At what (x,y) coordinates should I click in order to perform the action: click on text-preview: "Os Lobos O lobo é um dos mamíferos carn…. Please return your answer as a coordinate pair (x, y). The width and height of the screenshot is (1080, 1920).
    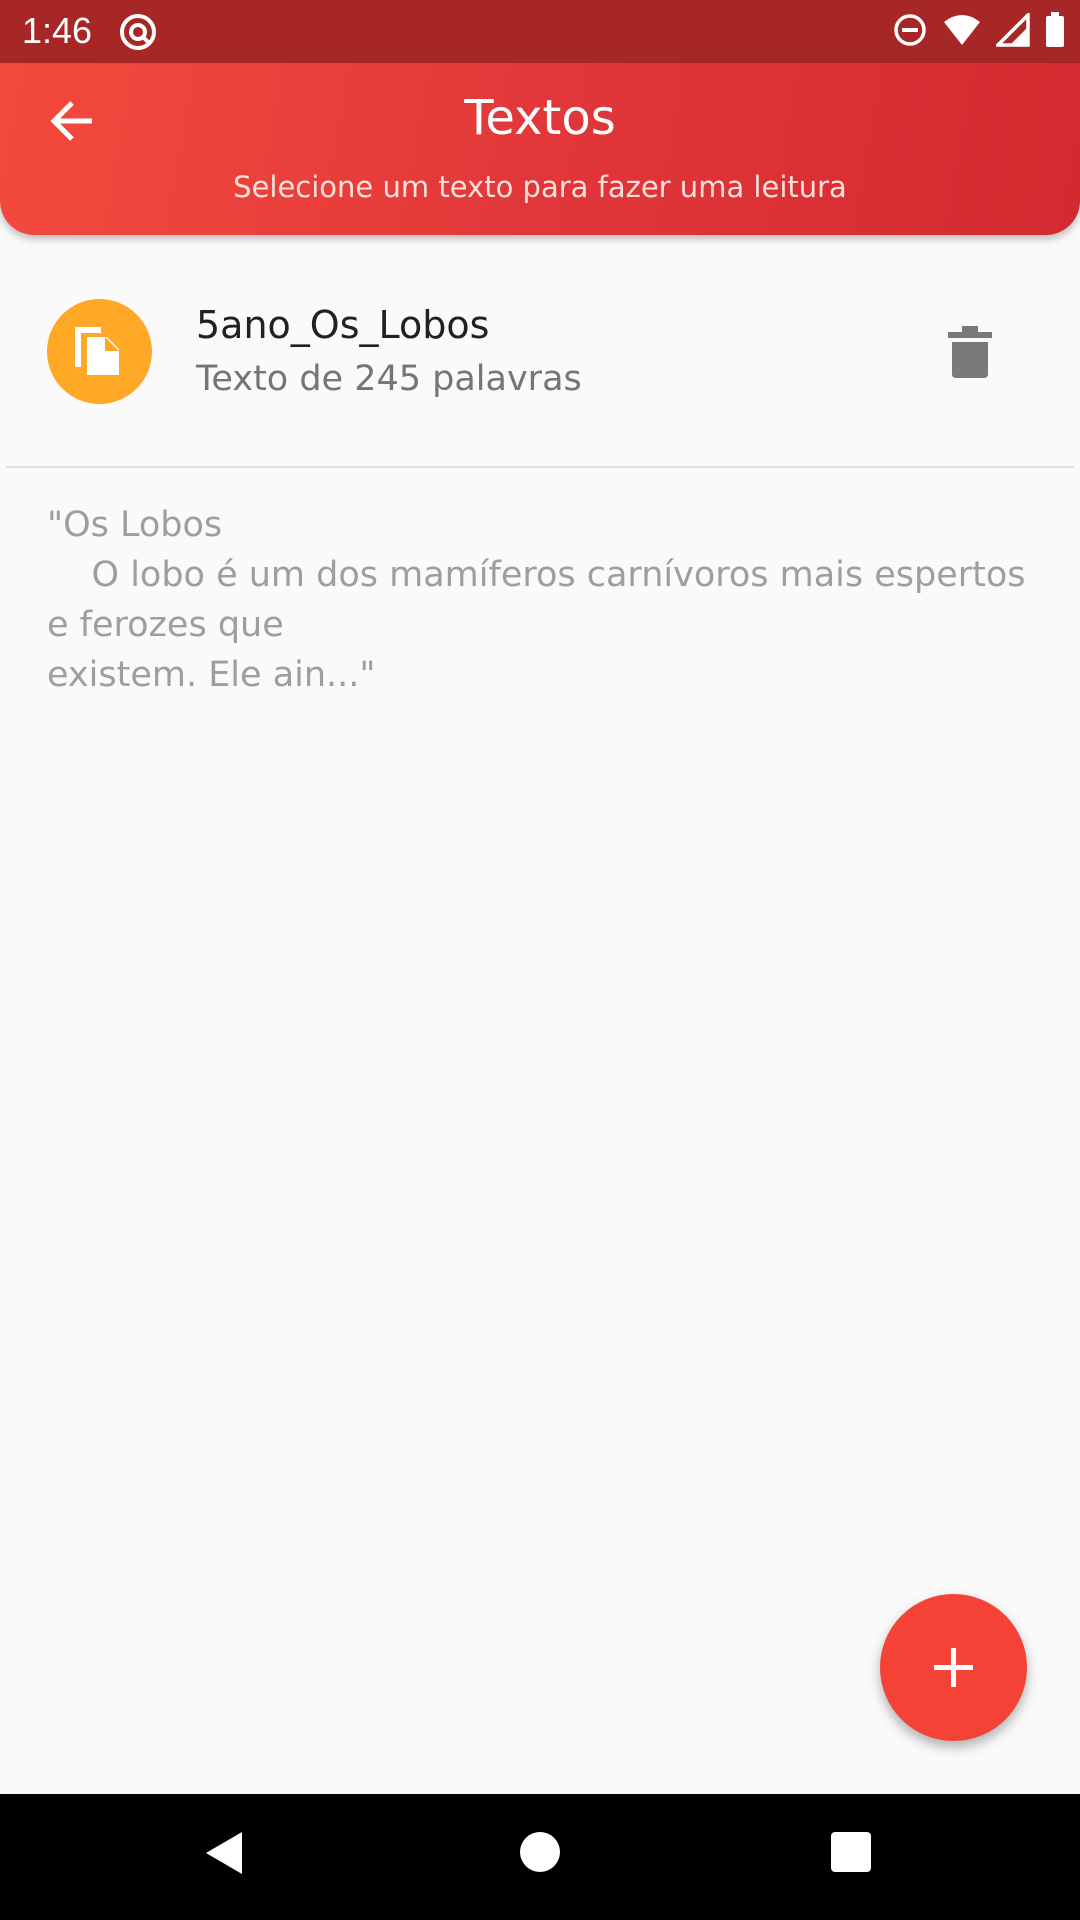
    Looking at the image, I should click on (536, 600).